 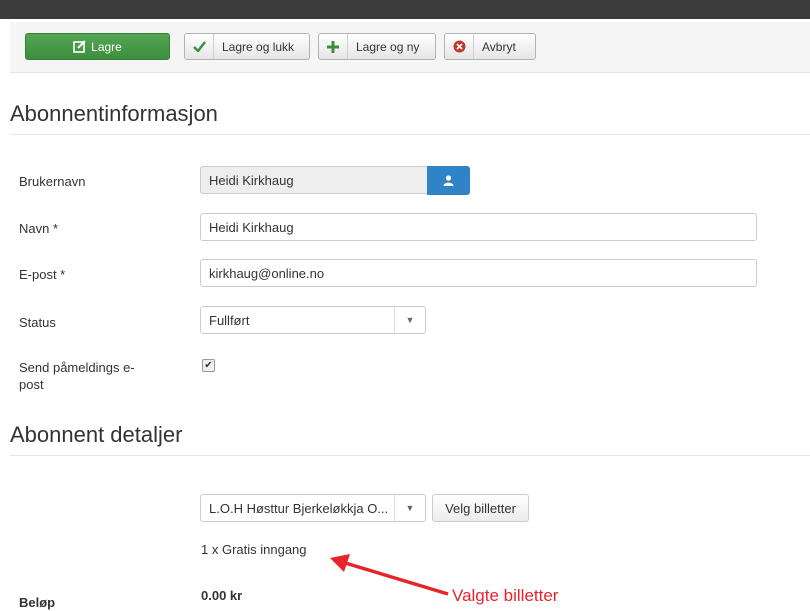 What do you see at coordinates (505, 595) in the screenshot?
I see `annotation-label: Valgte billetter` at bounding box center [505, 595].